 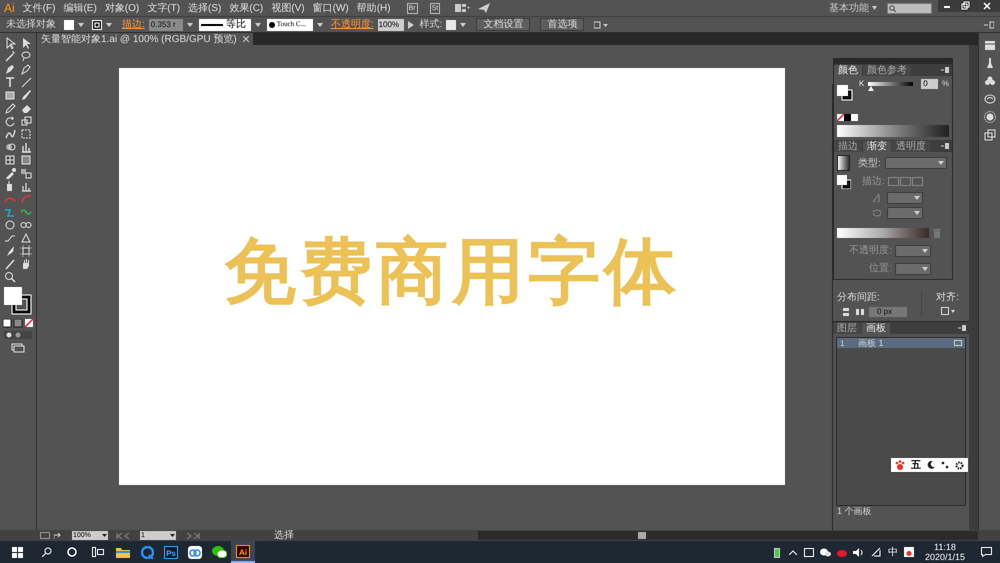 What do you see at coordinates (18, 323) in the screenshot?
I see `color-mode-icon` at bounding box center [18, 323].